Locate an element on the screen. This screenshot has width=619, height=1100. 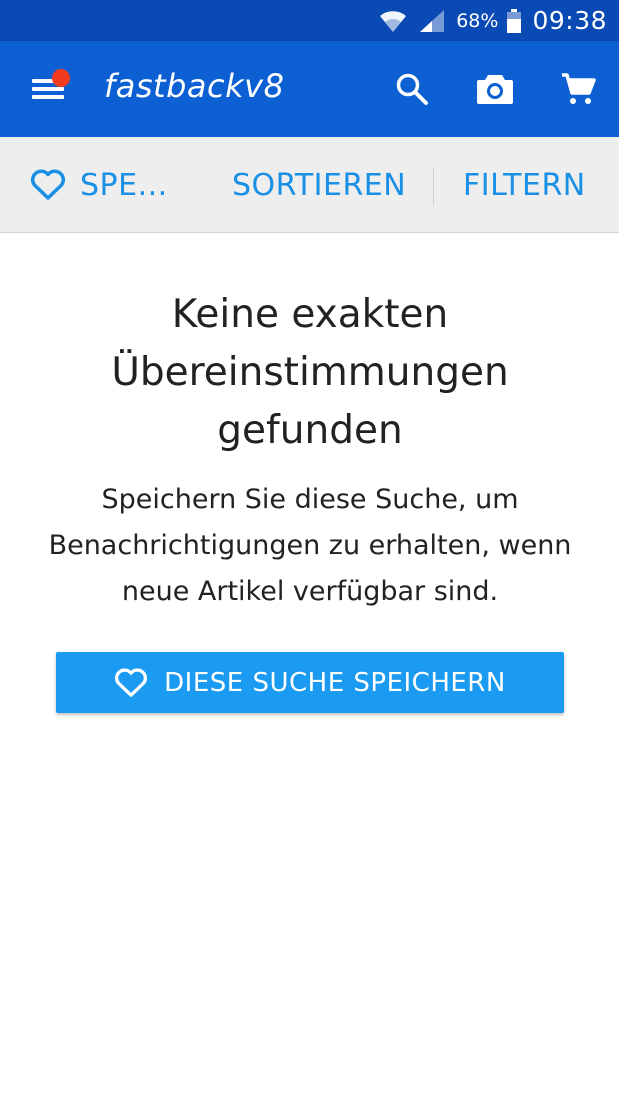
app-title: fastbackv8 is located at coordinates (194, 86).